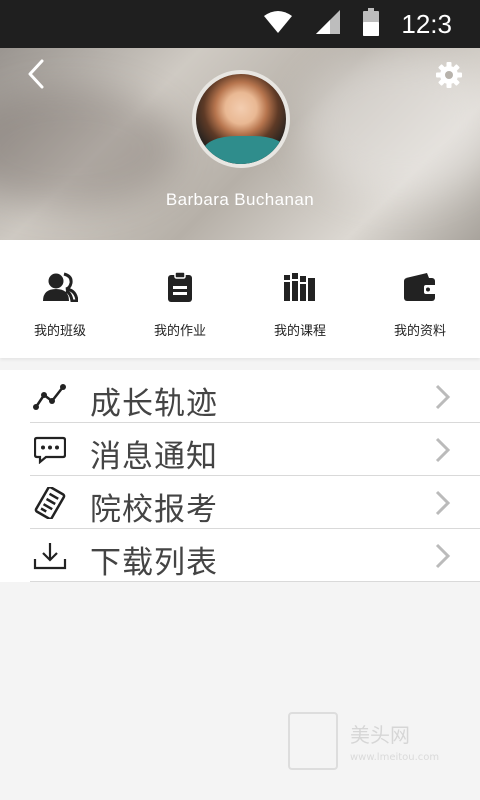 The image size is (480, 800). I want to click on back-icon, so click(36, 74).